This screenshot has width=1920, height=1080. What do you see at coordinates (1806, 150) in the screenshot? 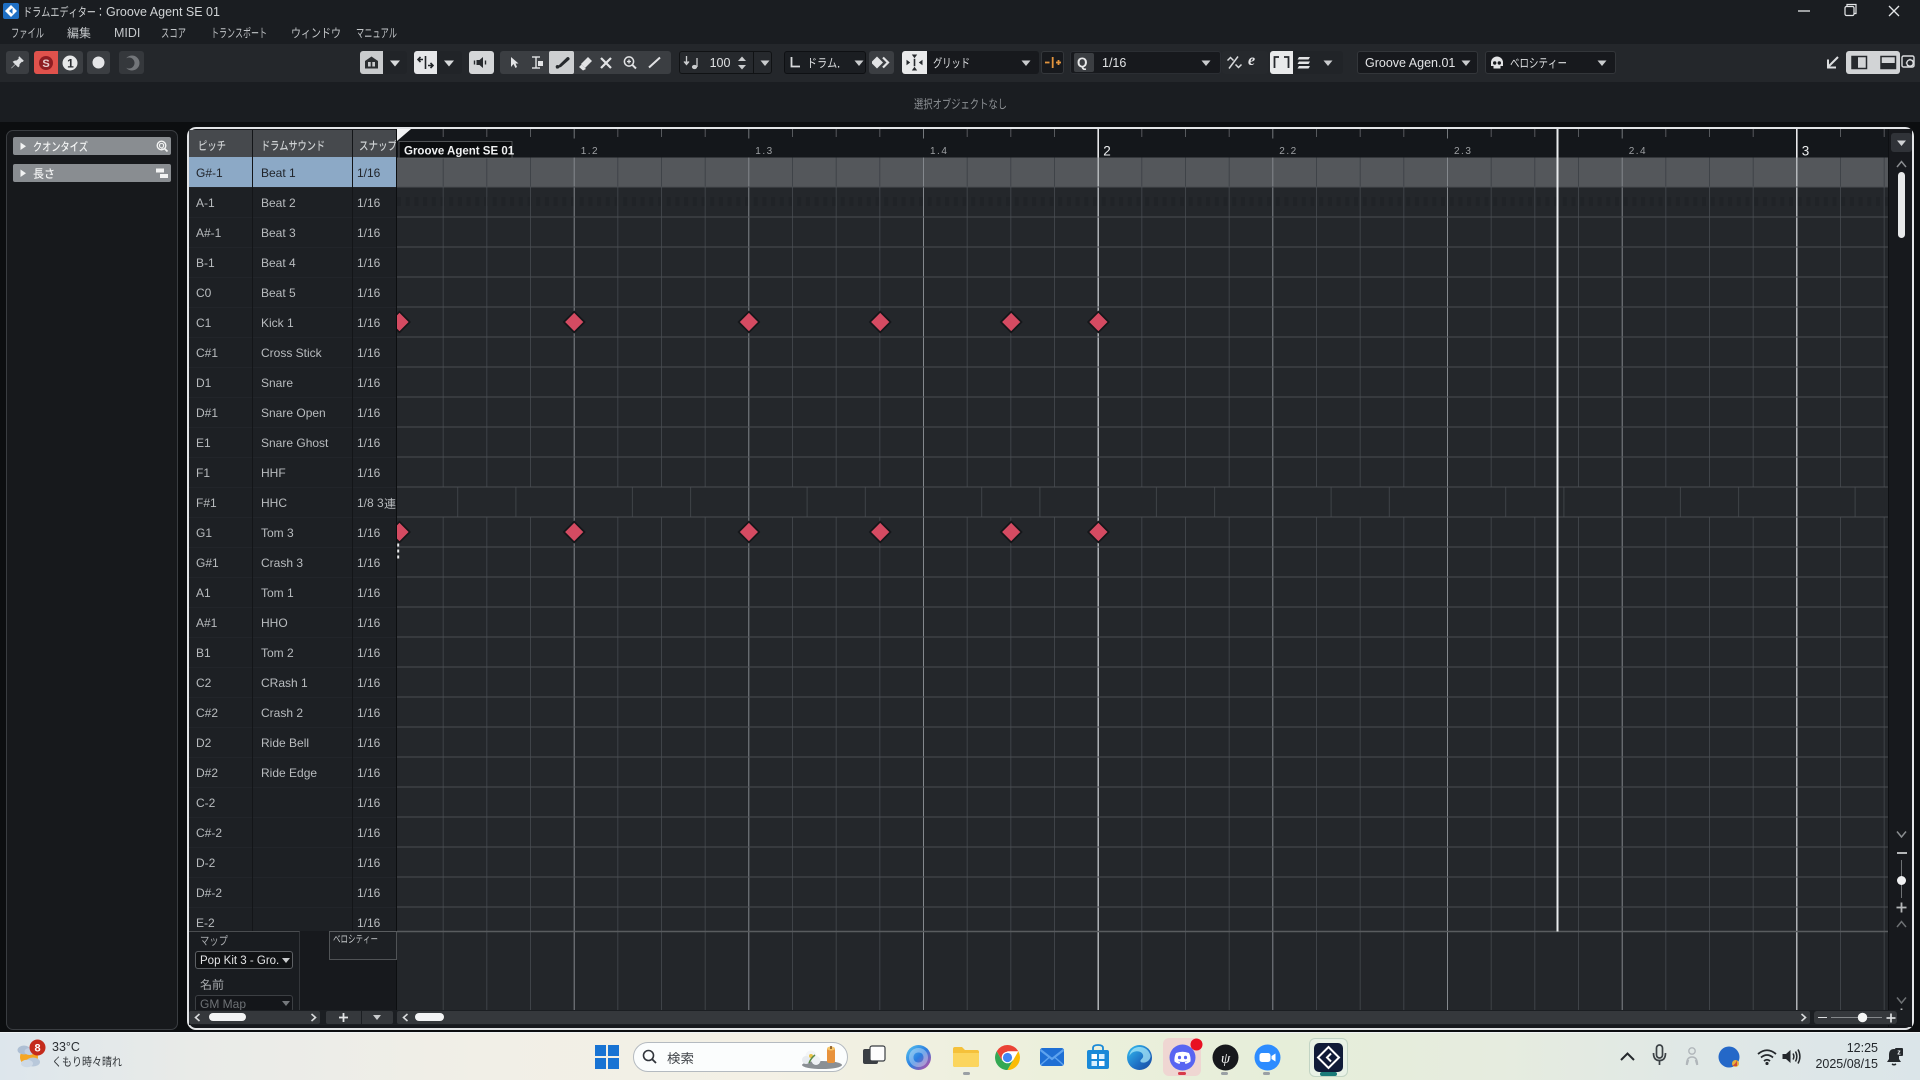
I see `svg-text: 3` at bounding box center [1806, 150].